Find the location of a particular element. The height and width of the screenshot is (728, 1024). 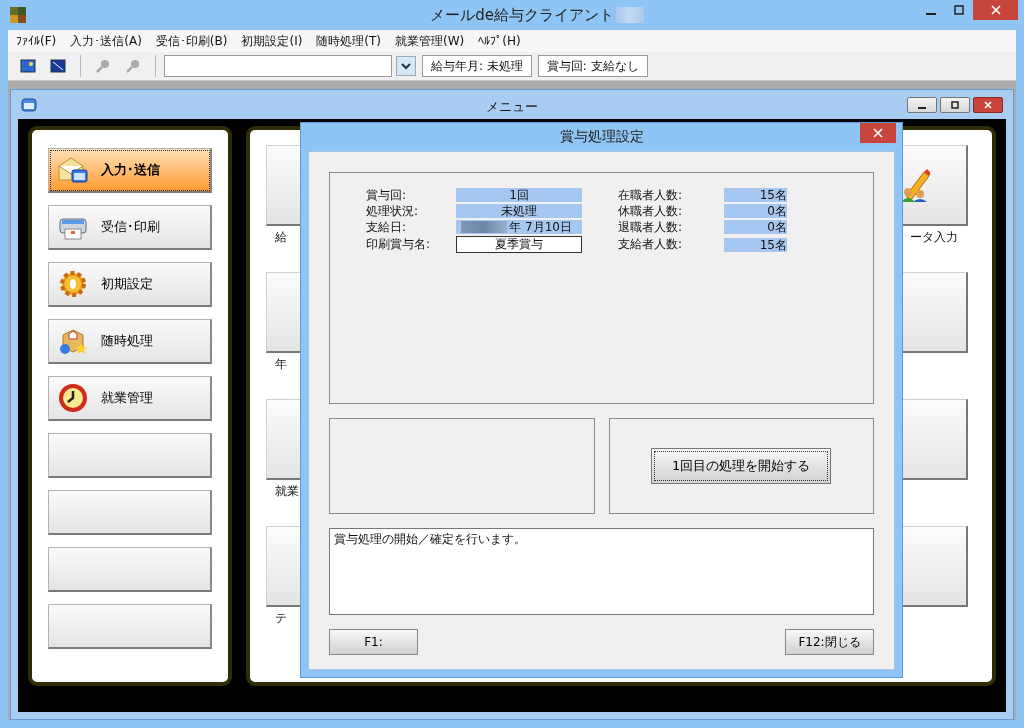

menu-item: ﾌｧｲﾙ(F) is located at coordinates (36, 41).